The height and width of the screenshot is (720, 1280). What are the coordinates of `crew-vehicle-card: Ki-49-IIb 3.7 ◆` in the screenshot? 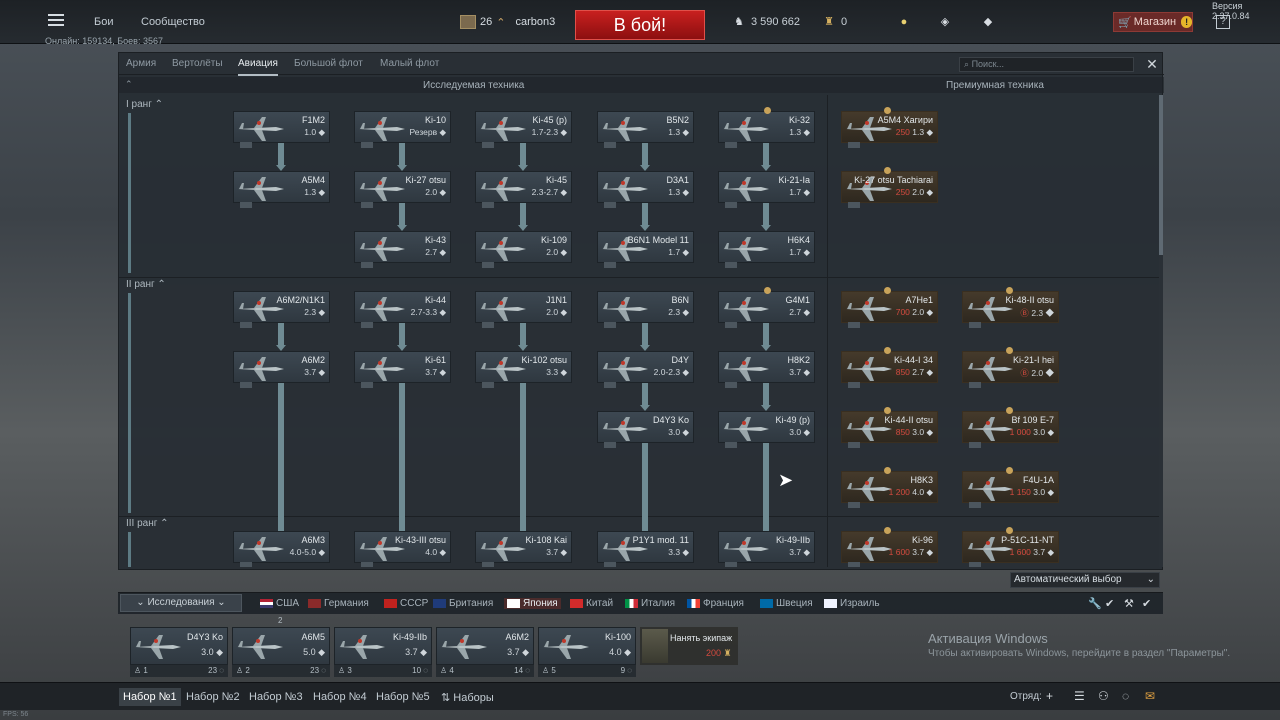 It's located at (383, 646).